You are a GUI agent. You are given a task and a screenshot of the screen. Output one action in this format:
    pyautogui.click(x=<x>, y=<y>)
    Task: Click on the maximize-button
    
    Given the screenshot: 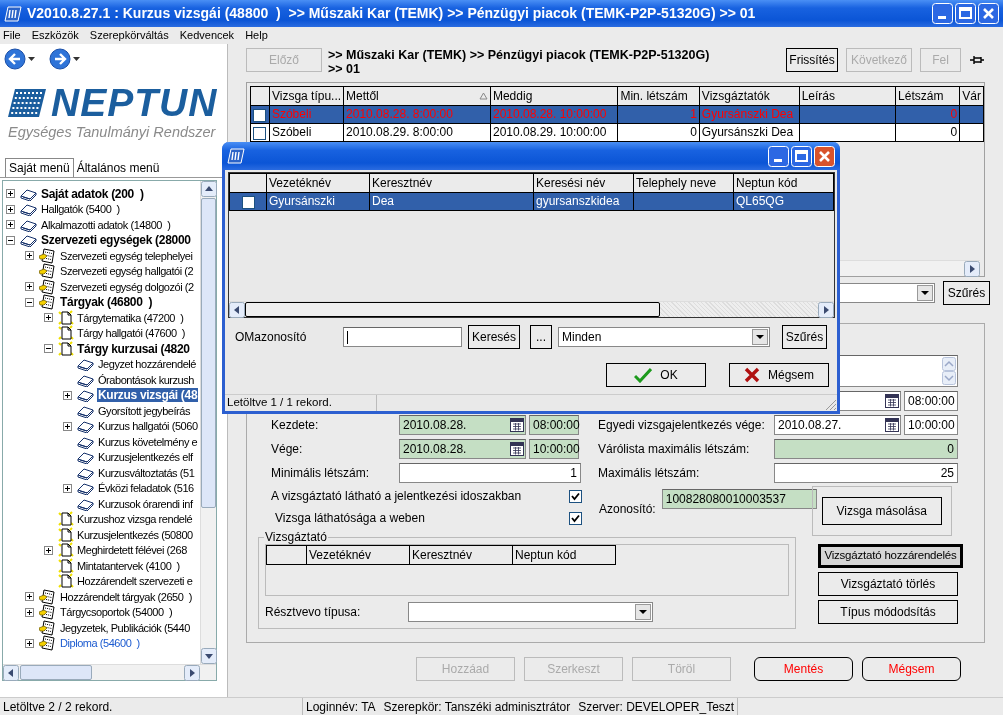 What is the action you would take?
    pyautogui.click(x=965, y=13)
    